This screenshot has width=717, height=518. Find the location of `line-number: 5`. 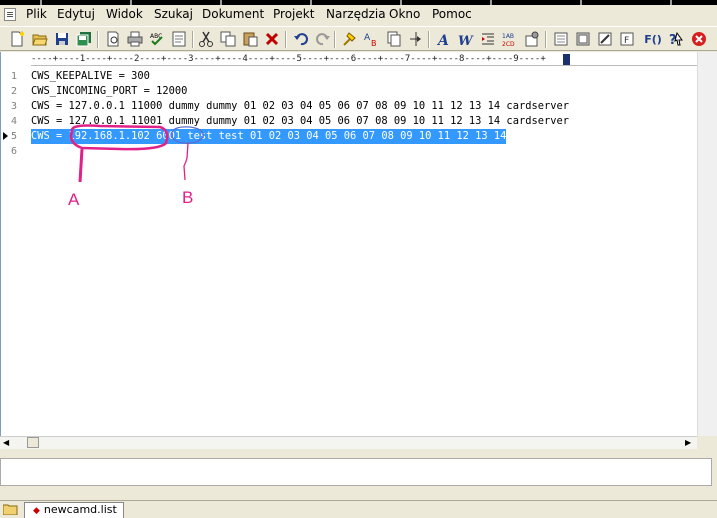

line-number: 5 is located at coordinates (14, 136).